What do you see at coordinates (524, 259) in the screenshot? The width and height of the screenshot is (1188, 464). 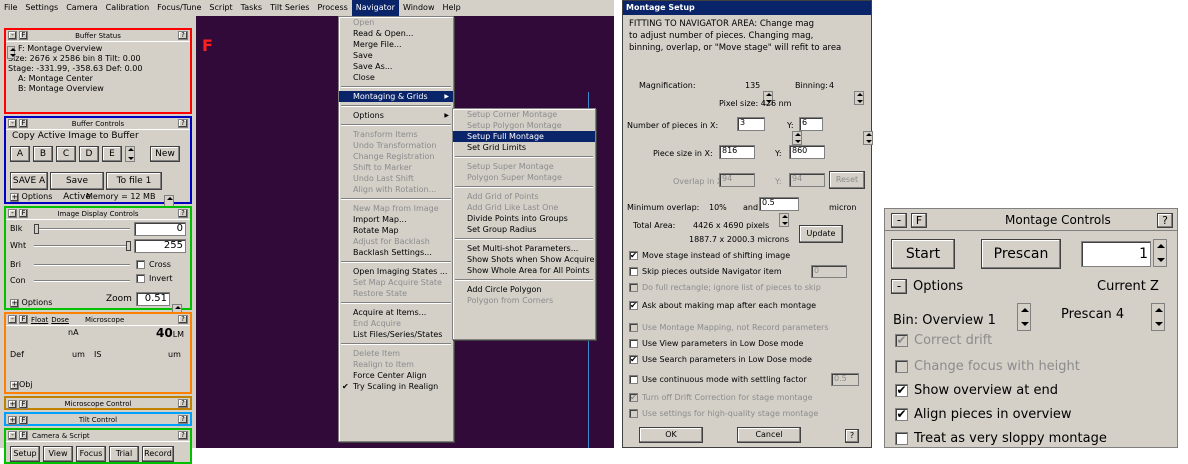 I see `menu-item-show-shots-when-show-acquire: Show Shots when Show Acquire` at bounding box center [524, 259].